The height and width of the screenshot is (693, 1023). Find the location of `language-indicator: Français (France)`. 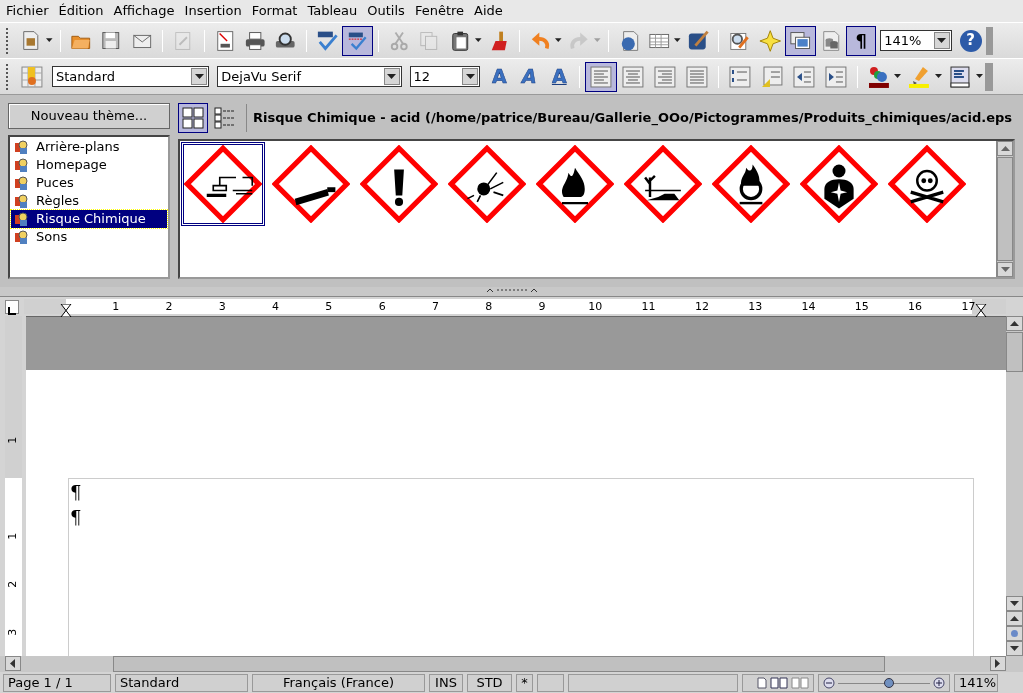

language-indicator: Français (France) is located at coordinates (338, 683).